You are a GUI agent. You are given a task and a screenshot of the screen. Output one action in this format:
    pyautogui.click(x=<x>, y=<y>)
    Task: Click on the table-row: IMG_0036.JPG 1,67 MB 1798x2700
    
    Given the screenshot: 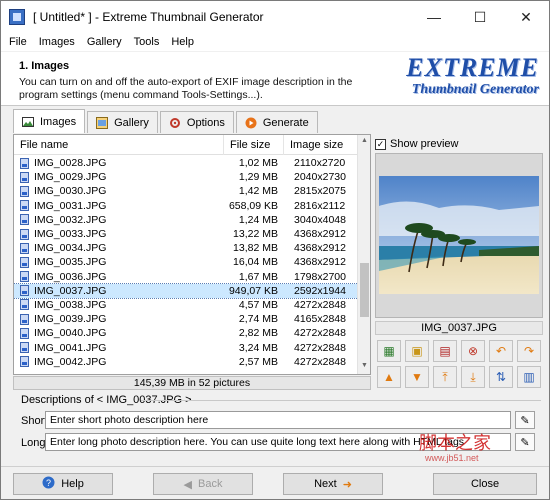 What is the action you would take?
    pyautogui.click(x=186, y=277)
    